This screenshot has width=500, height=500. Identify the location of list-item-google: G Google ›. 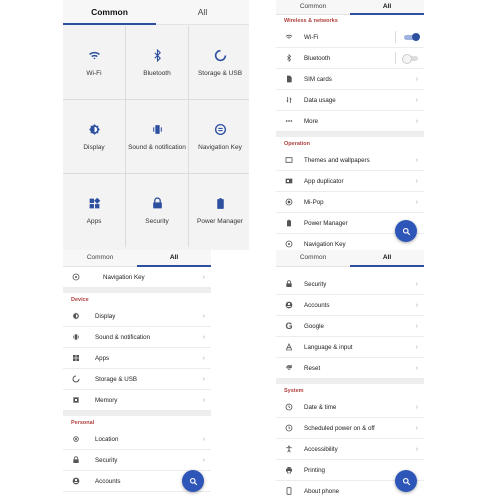
(350, 326).